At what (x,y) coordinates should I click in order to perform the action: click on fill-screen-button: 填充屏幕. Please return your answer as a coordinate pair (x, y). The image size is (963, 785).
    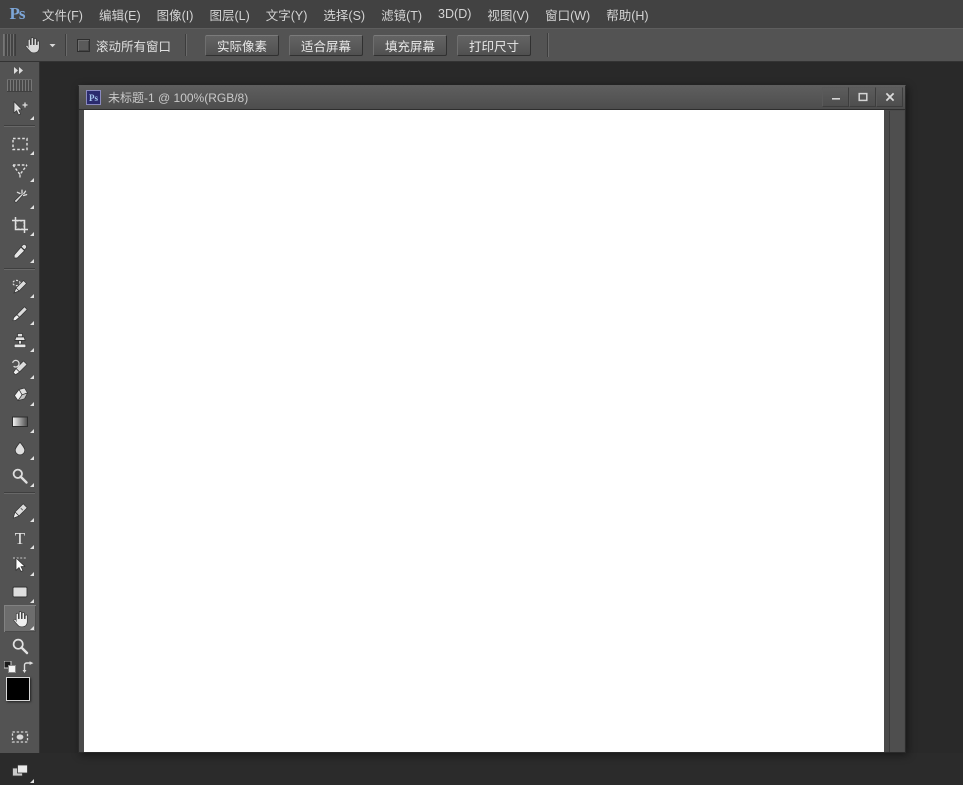
    Looking at the image, I should click on (410, 45).